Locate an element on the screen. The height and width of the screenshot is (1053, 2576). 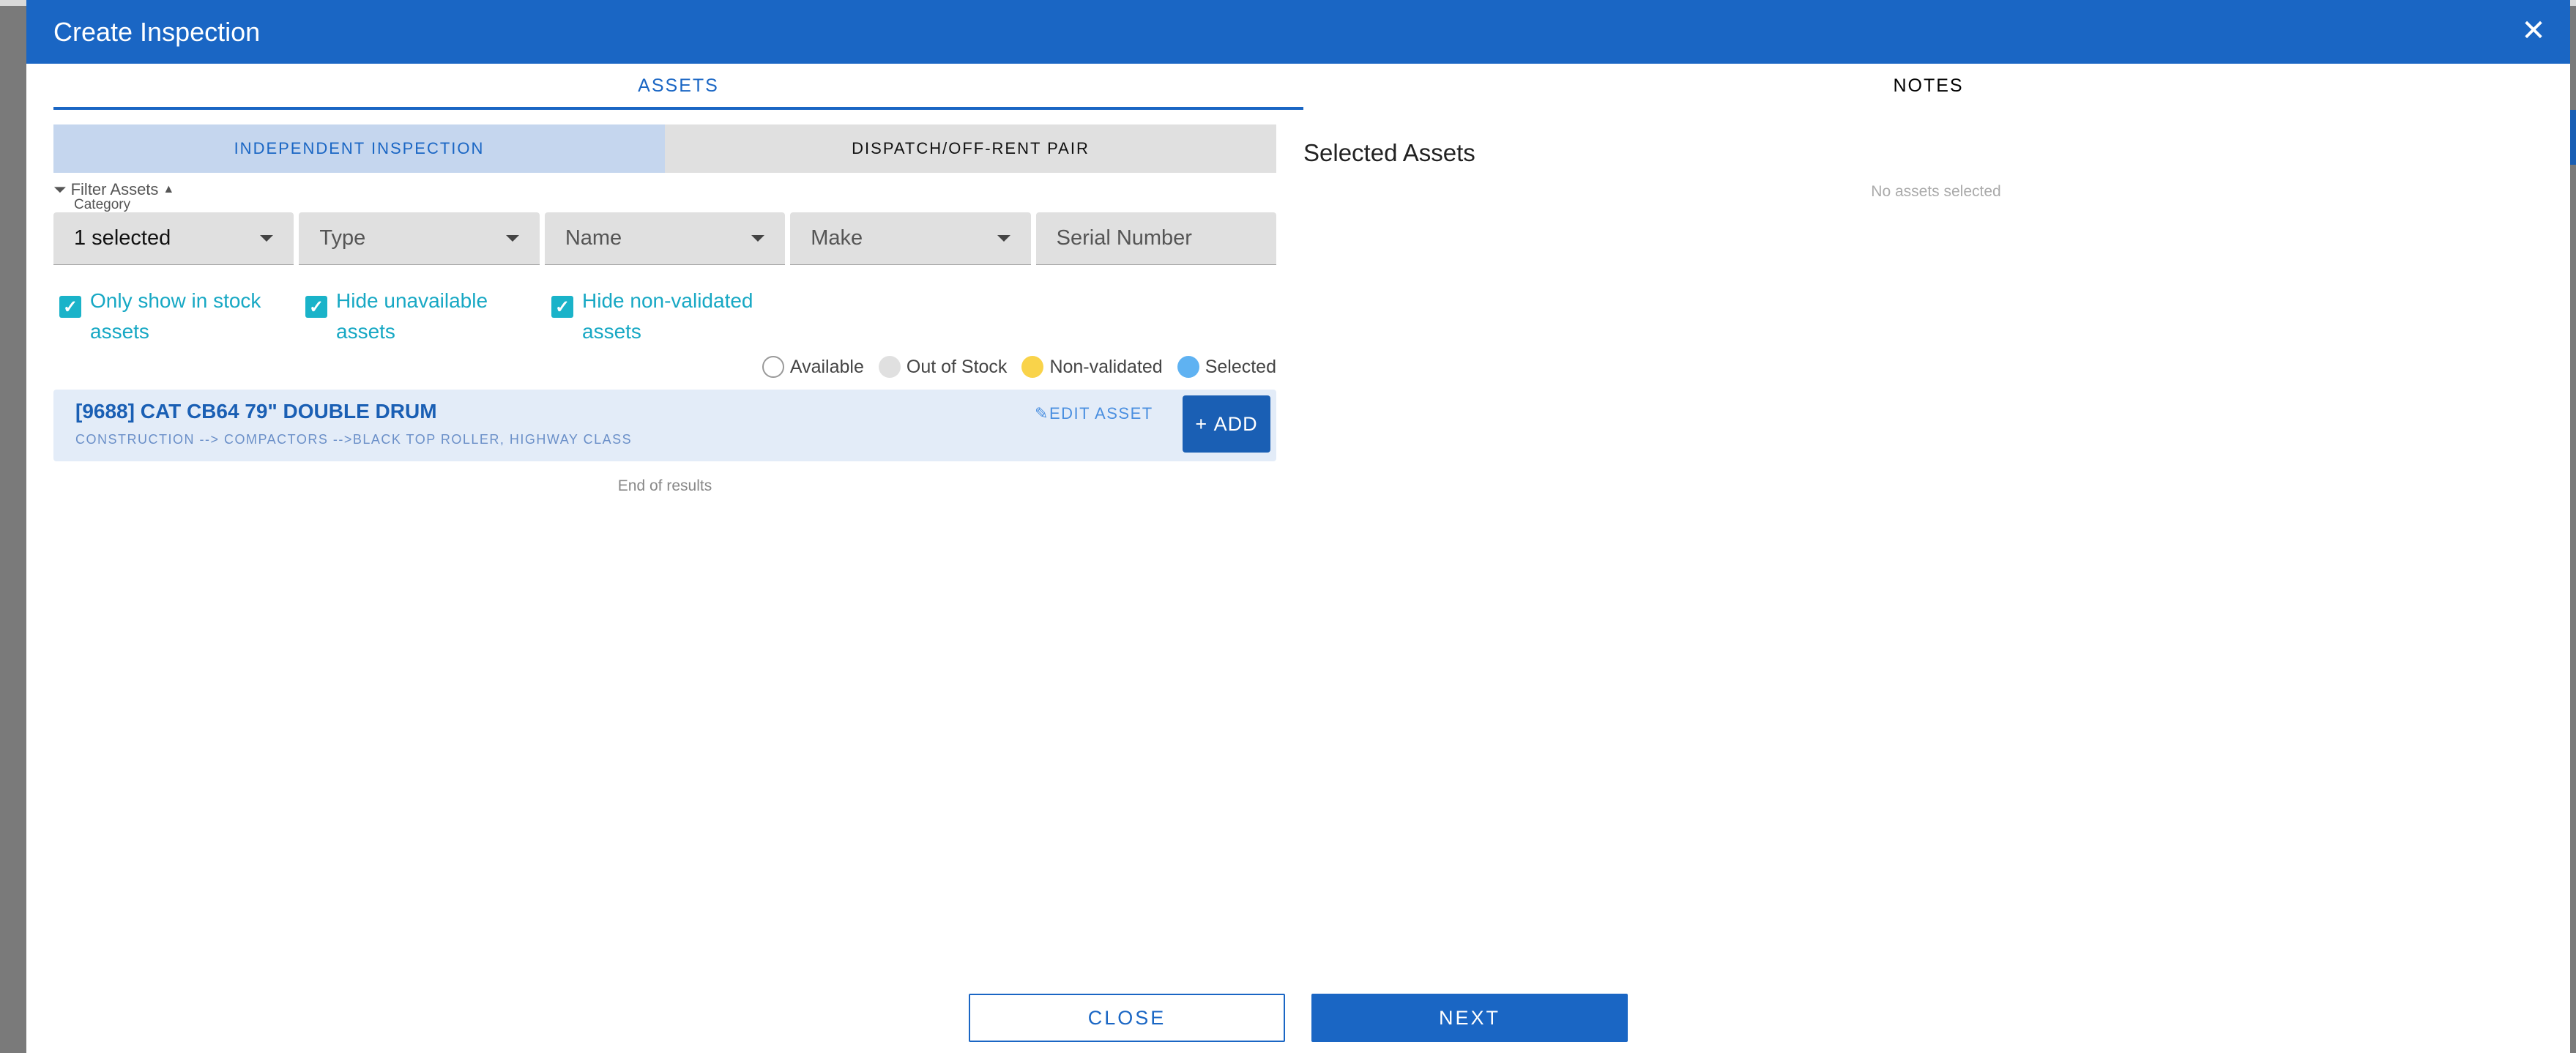
filter-icon: ⏷ is located at coordinates (60, 189).